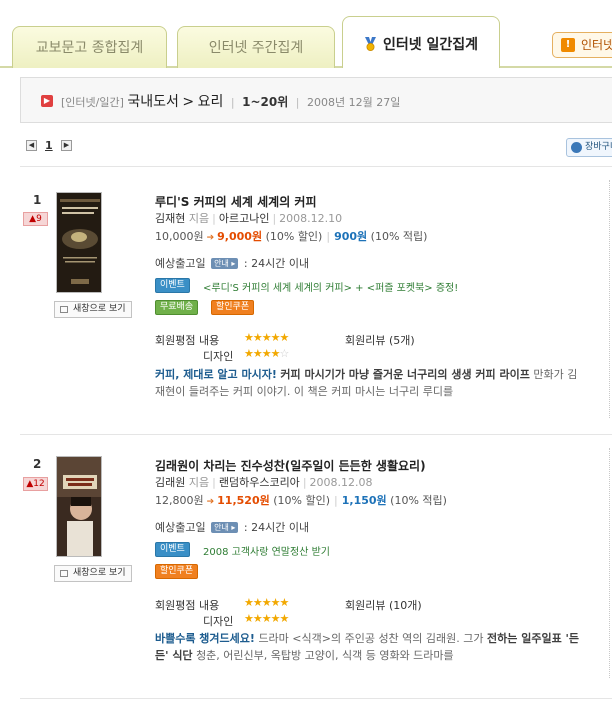 The image size is (612, 706). Describe the element at coordinates (92, 102) in the screenshot. I see `breadcrumb-prefix: [인터넷/일간]` at that location.